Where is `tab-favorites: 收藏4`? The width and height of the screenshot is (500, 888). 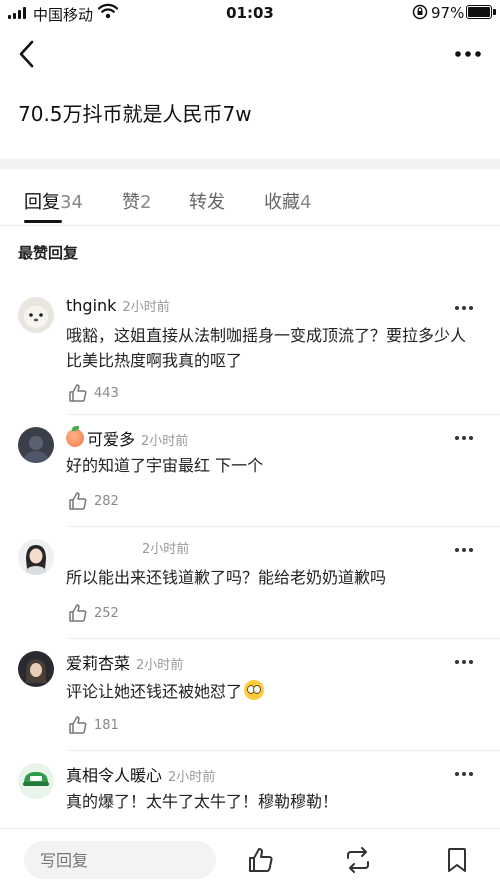 tab-favorites: 收藏4 is located at coordinates (287, 201).